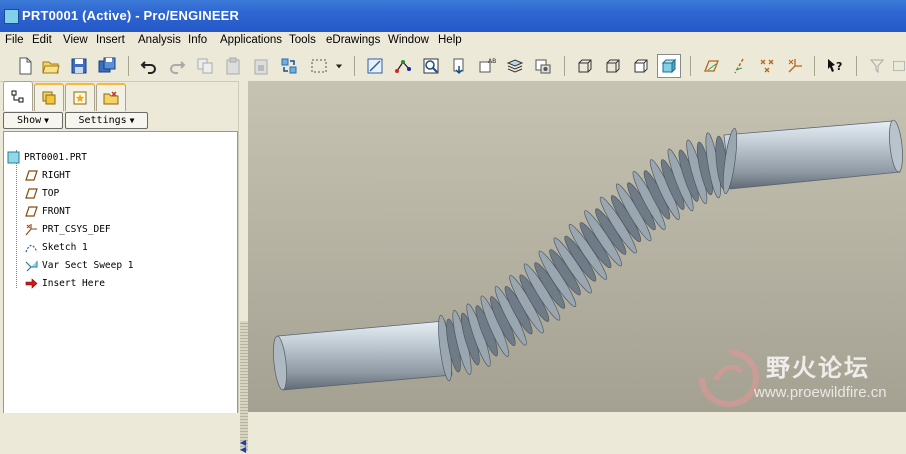 This screenshot has height=454, width=906. I want to click on menu-applications: Applications, so click(251, 40).